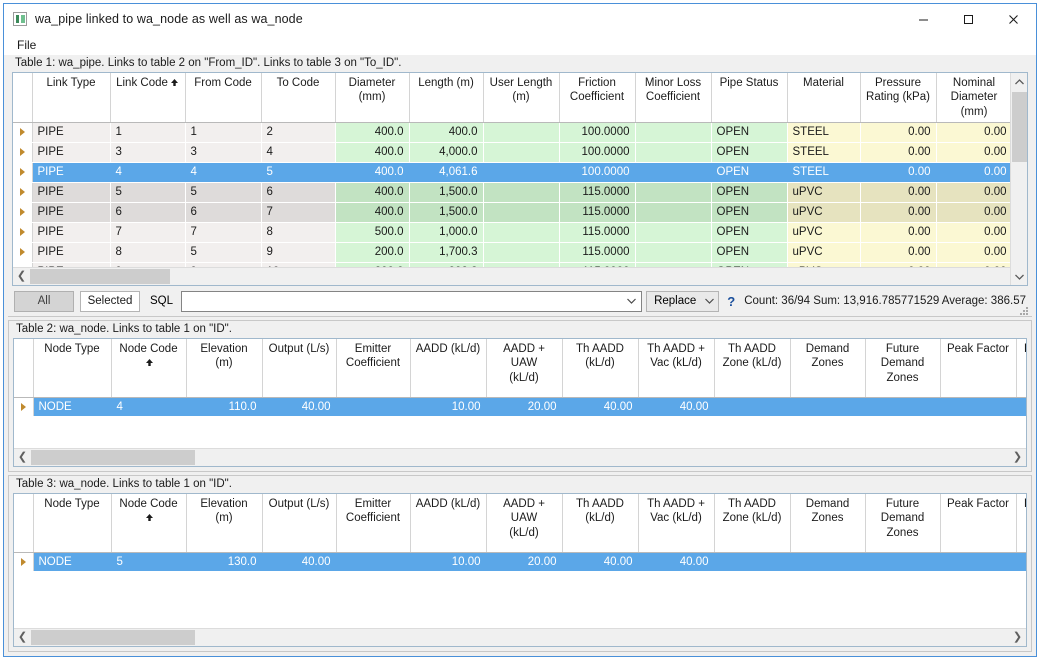  I want to click on horizontal-scroll-track, so click(520, 637).